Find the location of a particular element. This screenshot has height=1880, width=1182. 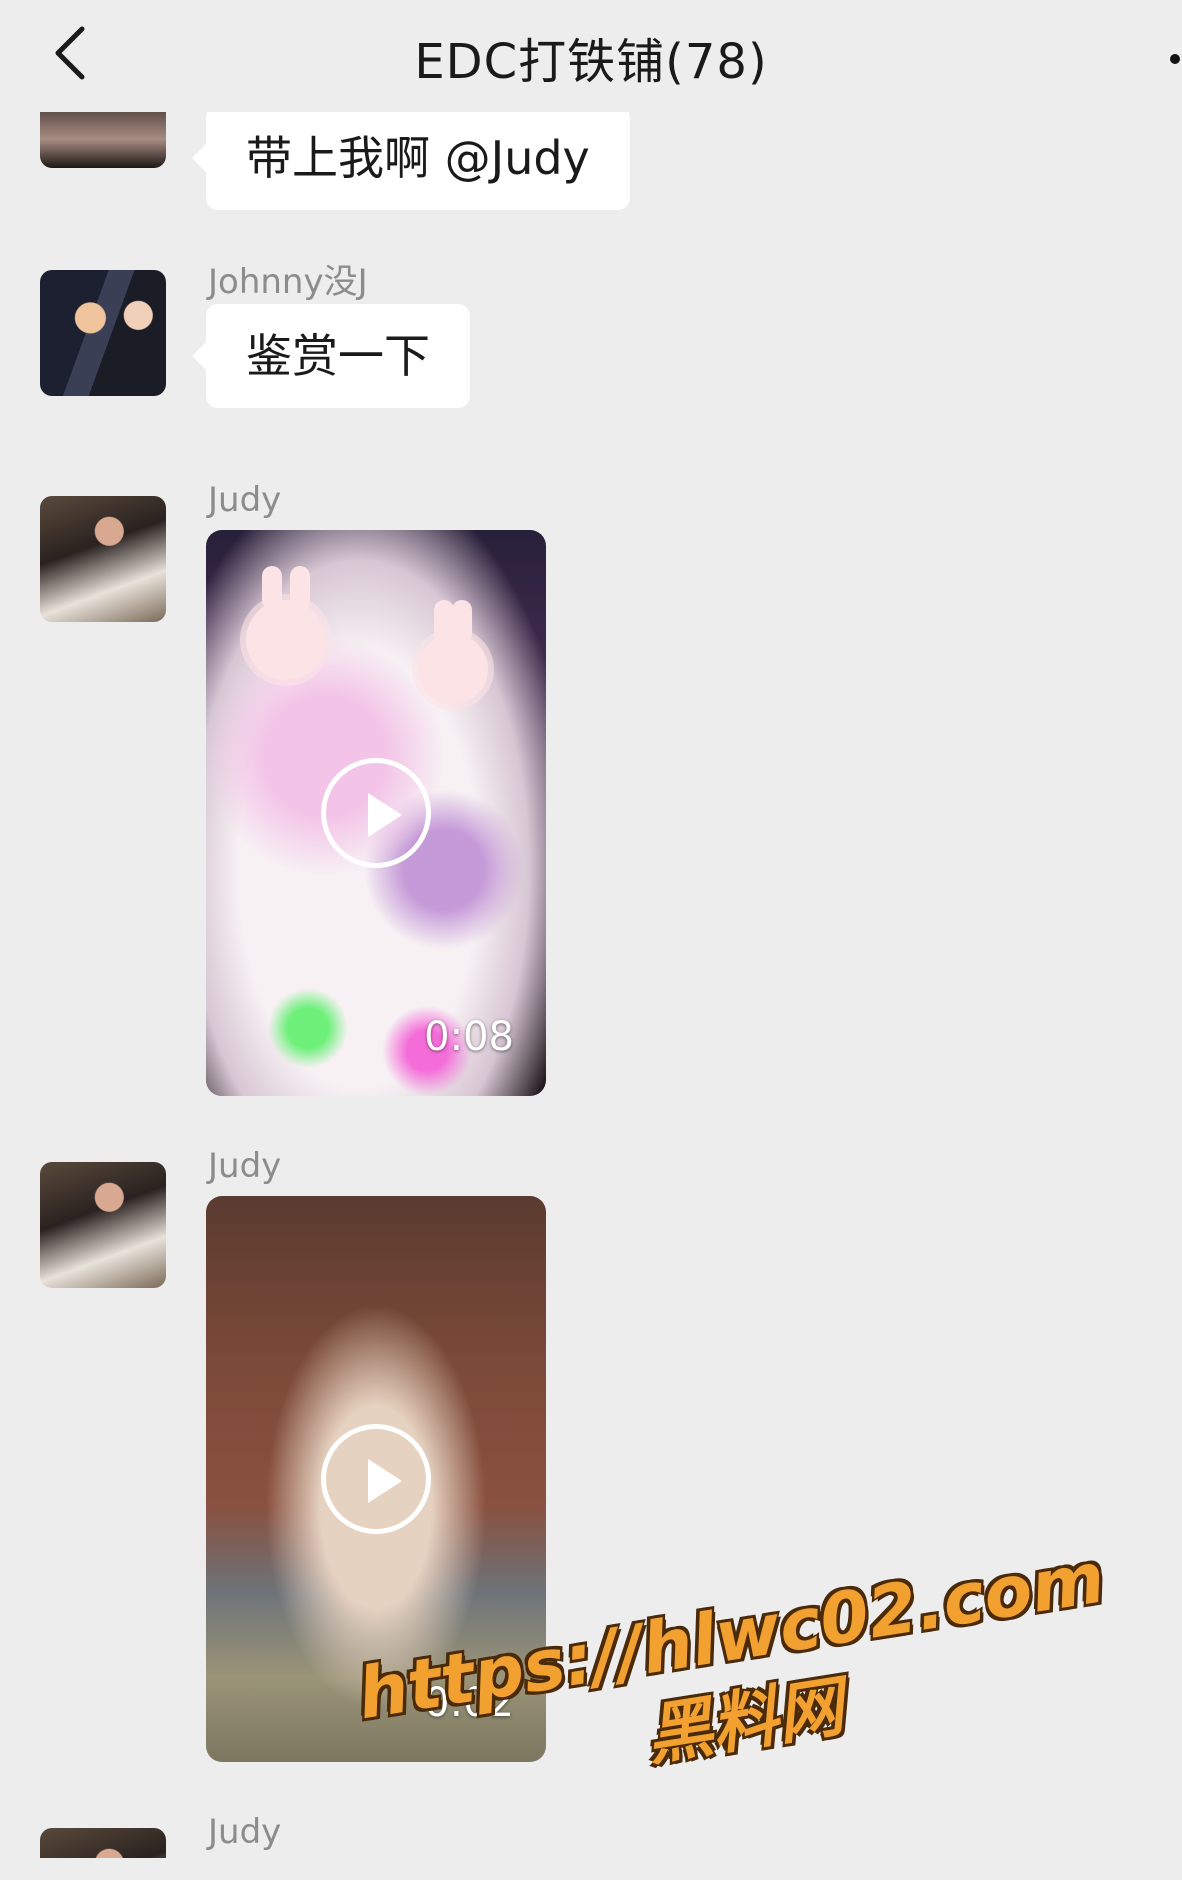

top-bar: EDC打铁铺(78) is located at coordinates (591, 56).